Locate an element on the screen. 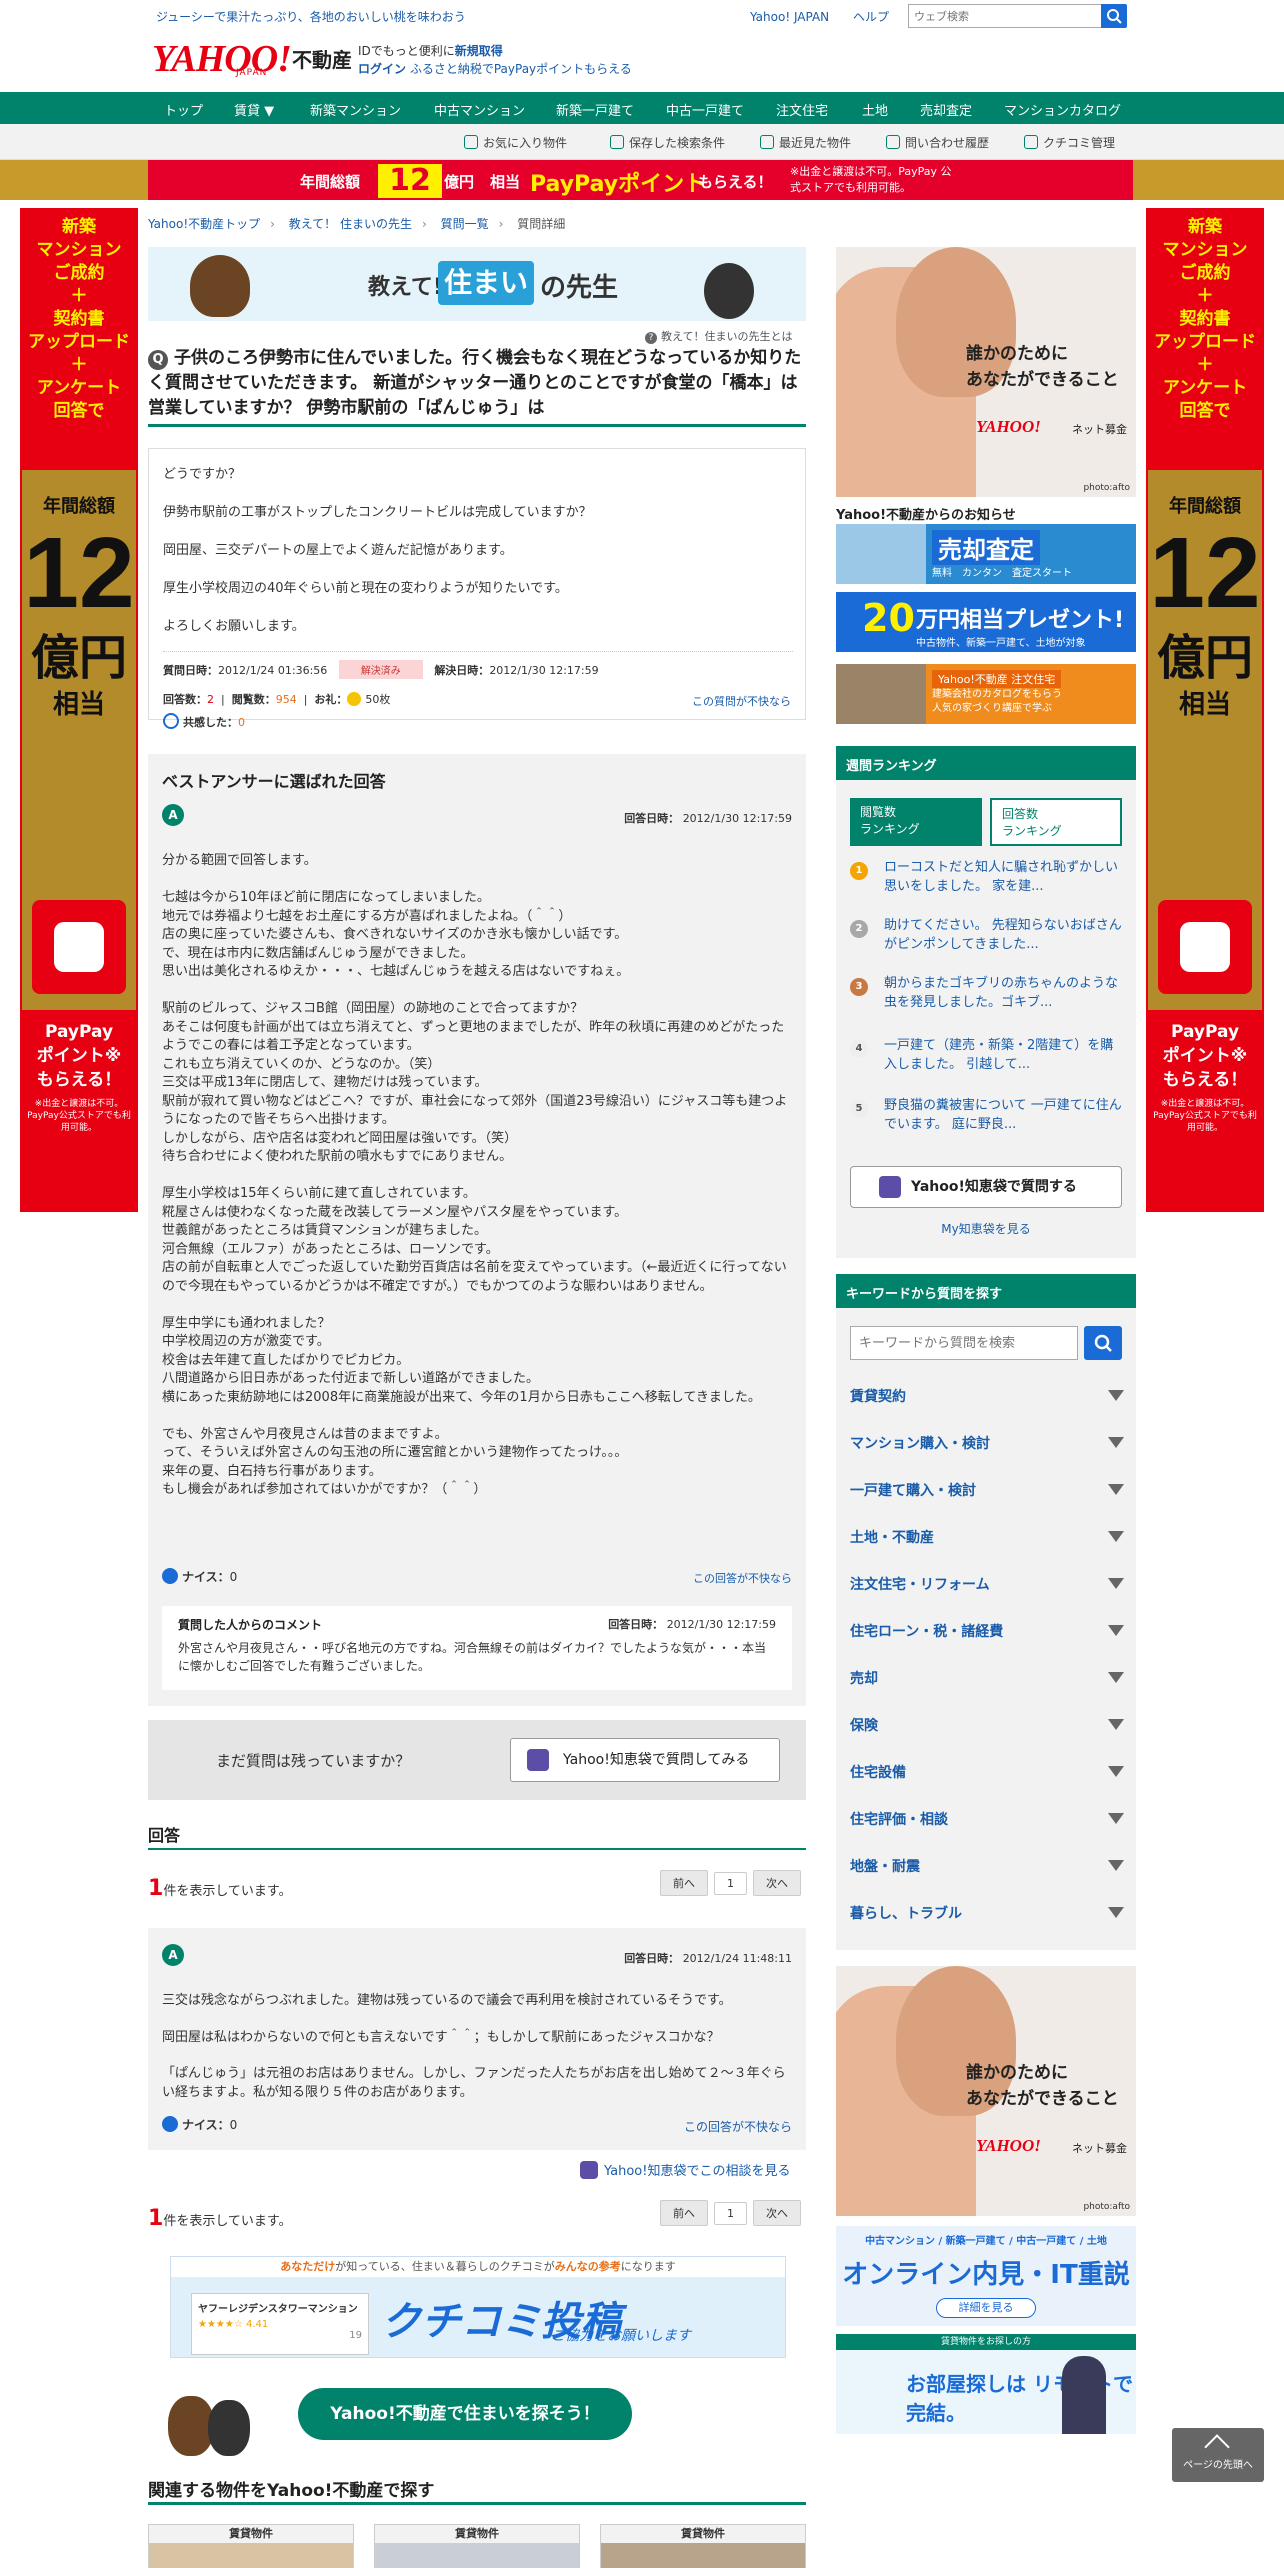 Image resolution: width=1284 pixels, height=2568 pixels. nav-custom-house: 注文住宅 is located at coordinates (802, 109).